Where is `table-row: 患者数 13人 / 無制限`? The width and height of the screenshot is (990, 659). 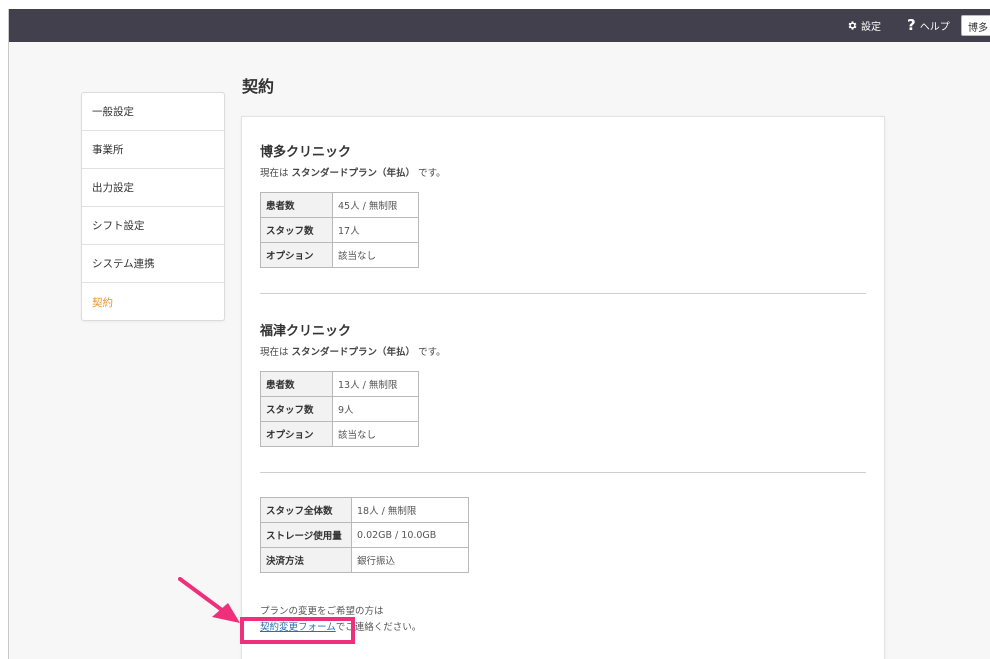 table-row: 患者数 13人 / 無制限 is located at coordinates (339, 384).